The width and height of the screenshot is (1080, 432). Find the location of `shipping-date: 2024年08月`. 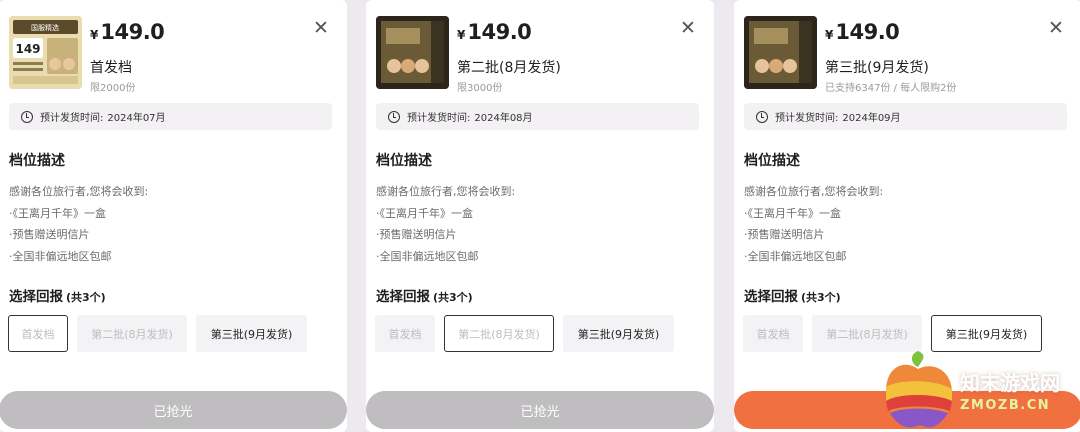

shipping-date: 2024年08月 is located at coordinates (503, 118).